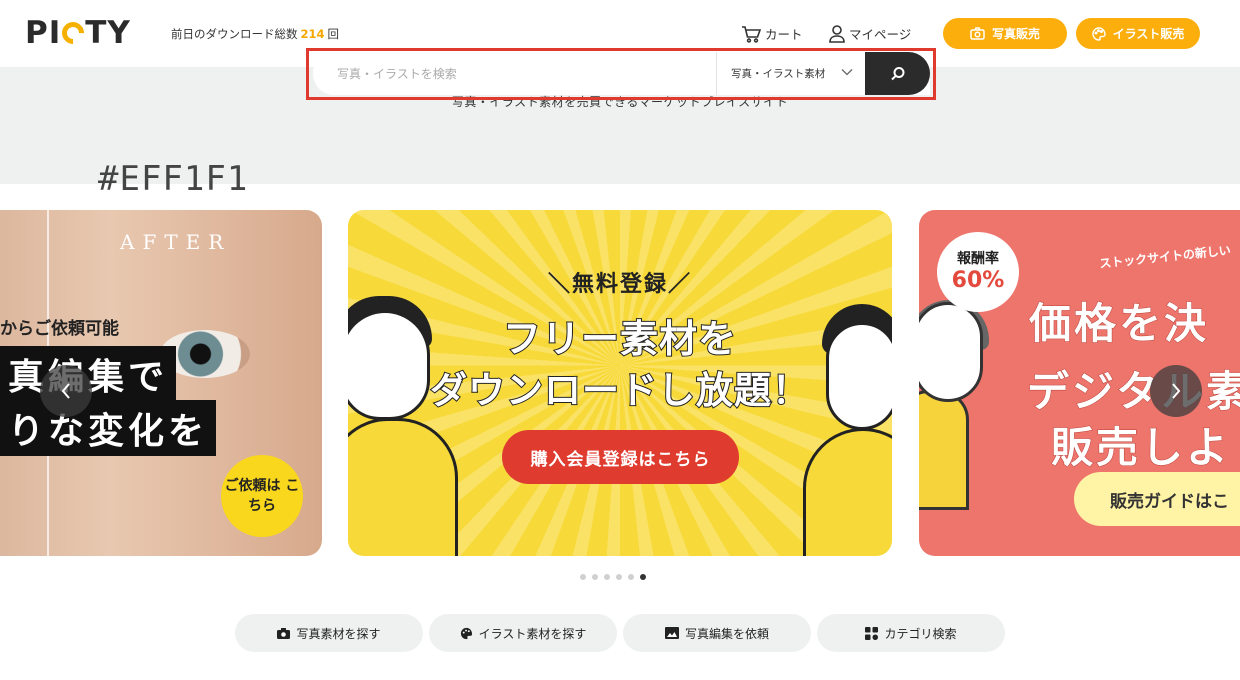 This screenshot has height=680, width=1240. What do you see at coordinates (784, 34) in the screenshot?
I see `cart-label: カート` at bounding box center [784, 34].